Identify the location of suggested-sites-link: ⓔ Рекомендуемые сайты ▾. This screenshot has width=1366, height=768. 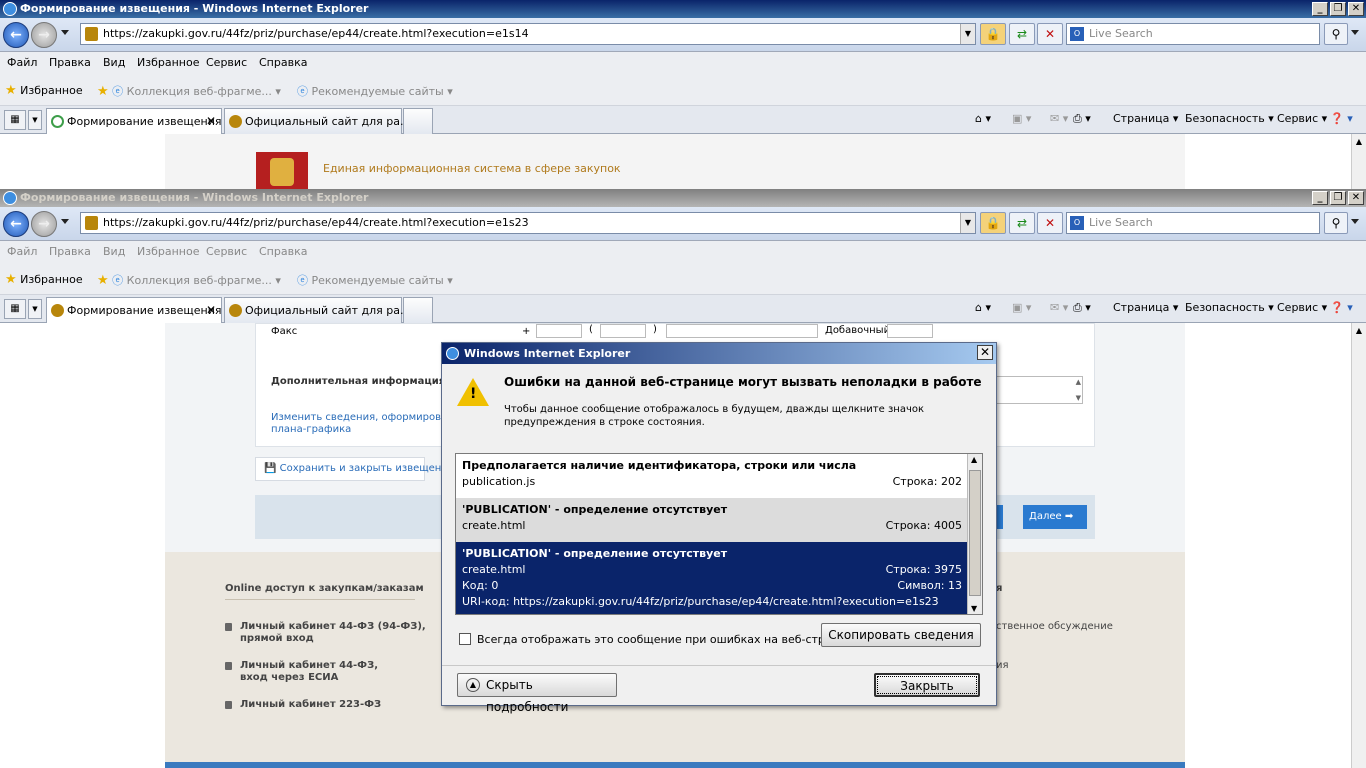
(375, 280).